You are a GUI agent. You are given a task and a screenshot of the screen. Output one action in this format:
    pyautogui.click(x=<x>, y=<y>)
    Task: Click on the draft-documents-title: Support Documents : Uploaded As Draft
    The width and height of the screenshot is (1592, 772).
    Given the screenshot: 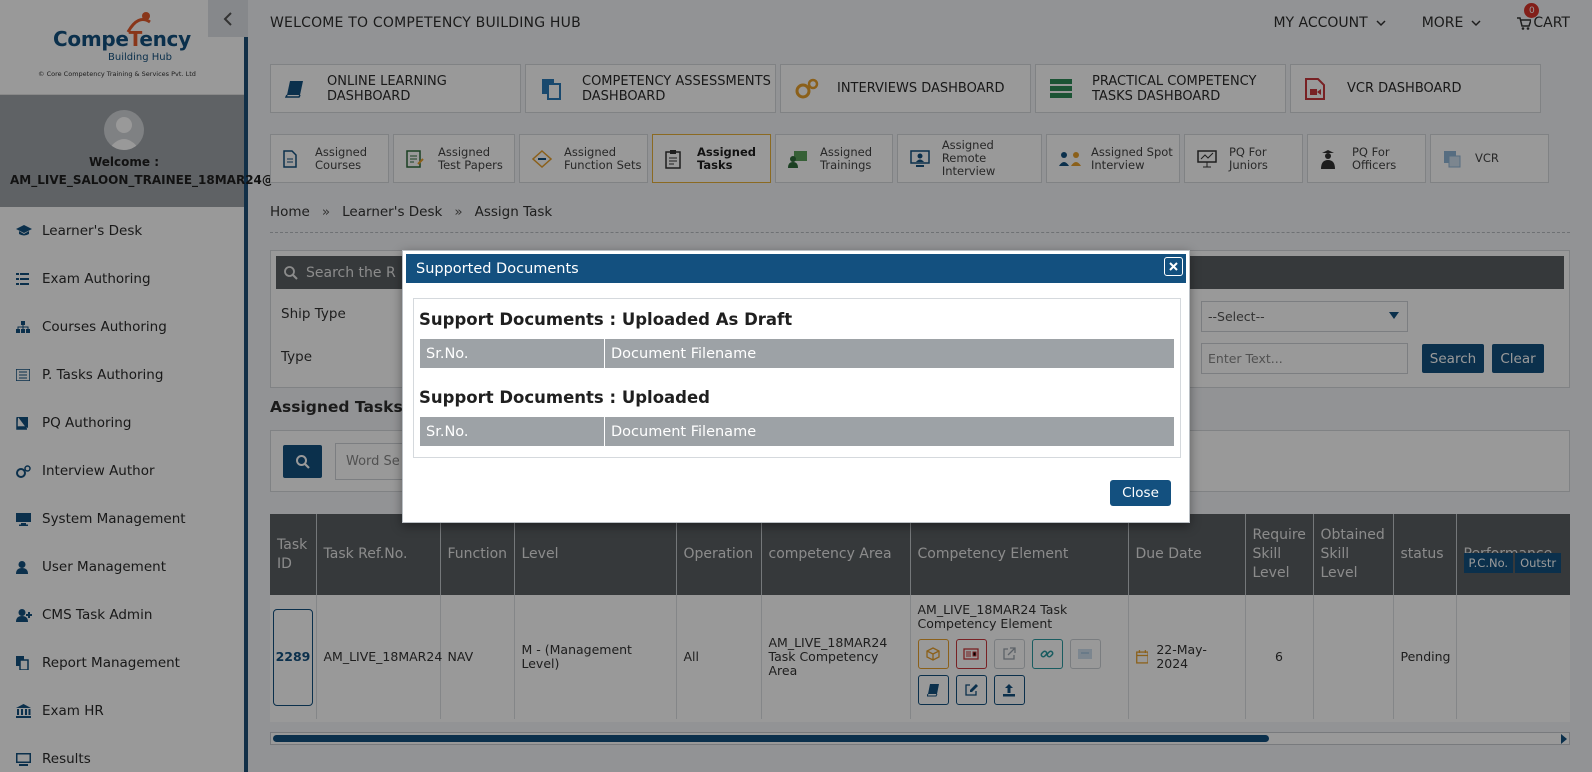 What is the action you would take?
    pyautogui.click(x=606, y=319)
    